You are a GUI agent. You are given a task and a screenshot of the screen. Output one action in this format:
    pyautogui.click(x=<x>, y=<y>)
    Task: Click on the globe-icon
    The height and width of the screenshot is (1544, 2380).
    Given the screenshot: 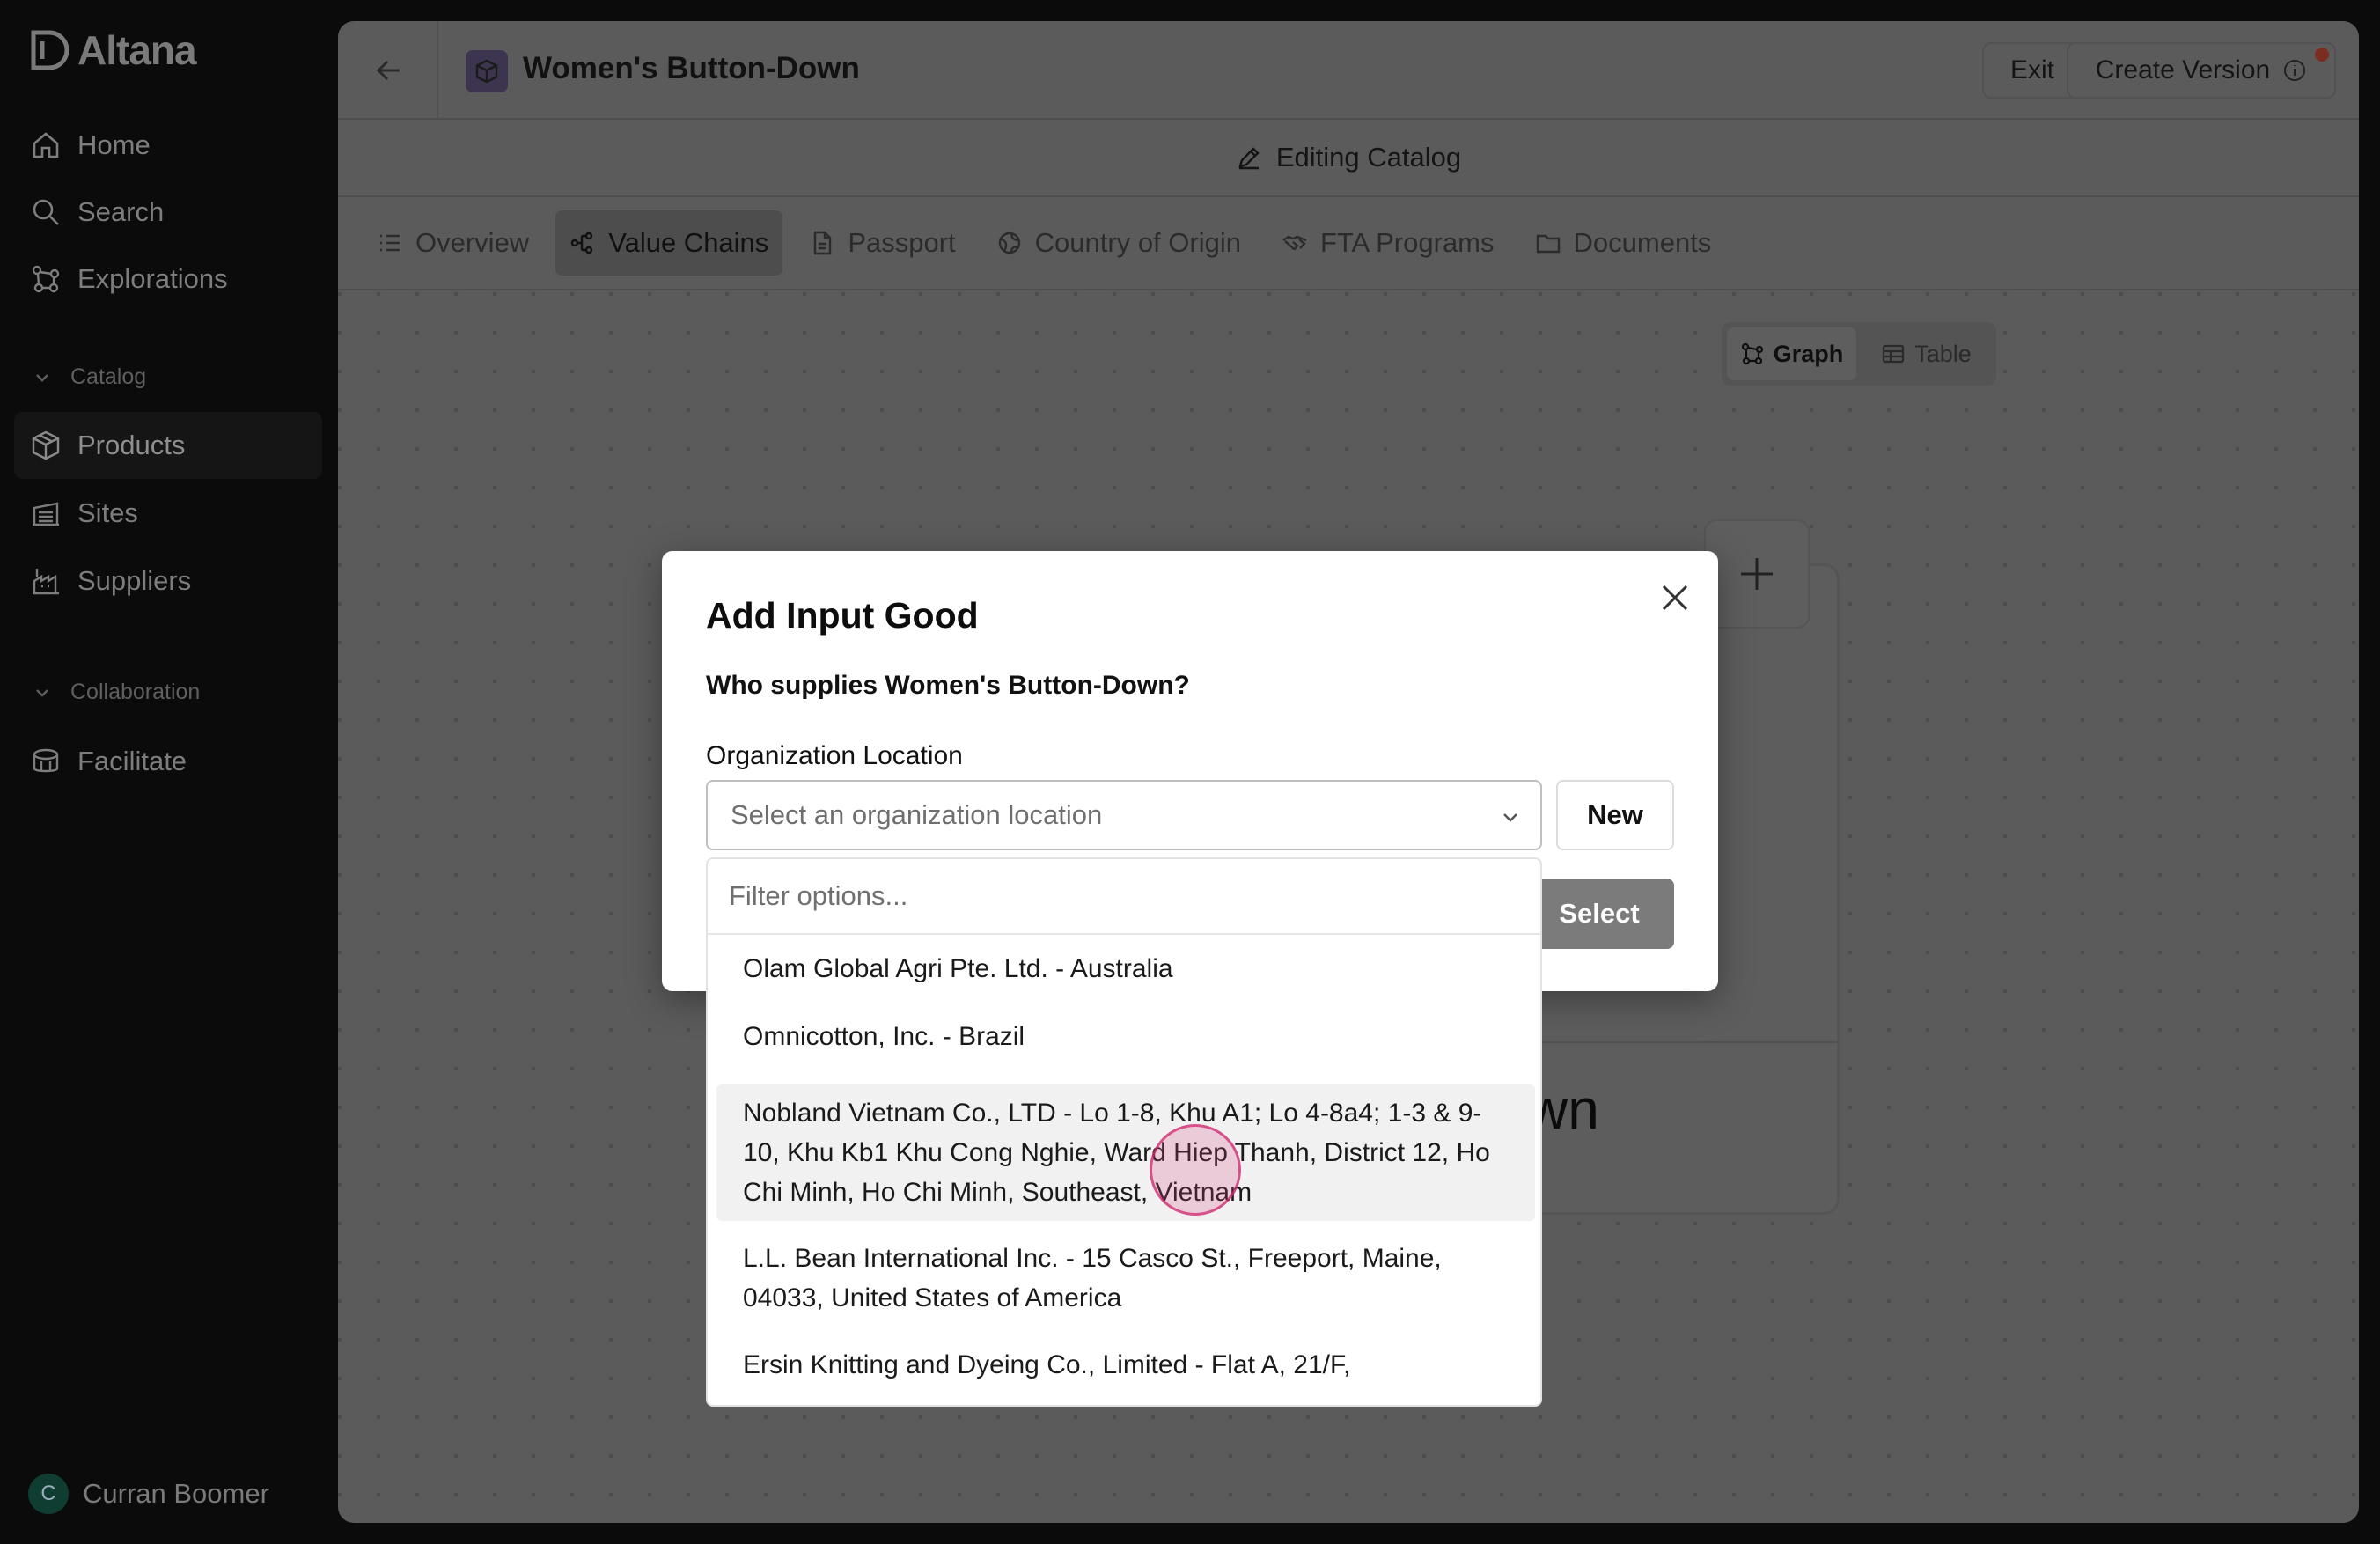 What is the action you would take?
    pyautogui.click(x=1009, y=243)
    